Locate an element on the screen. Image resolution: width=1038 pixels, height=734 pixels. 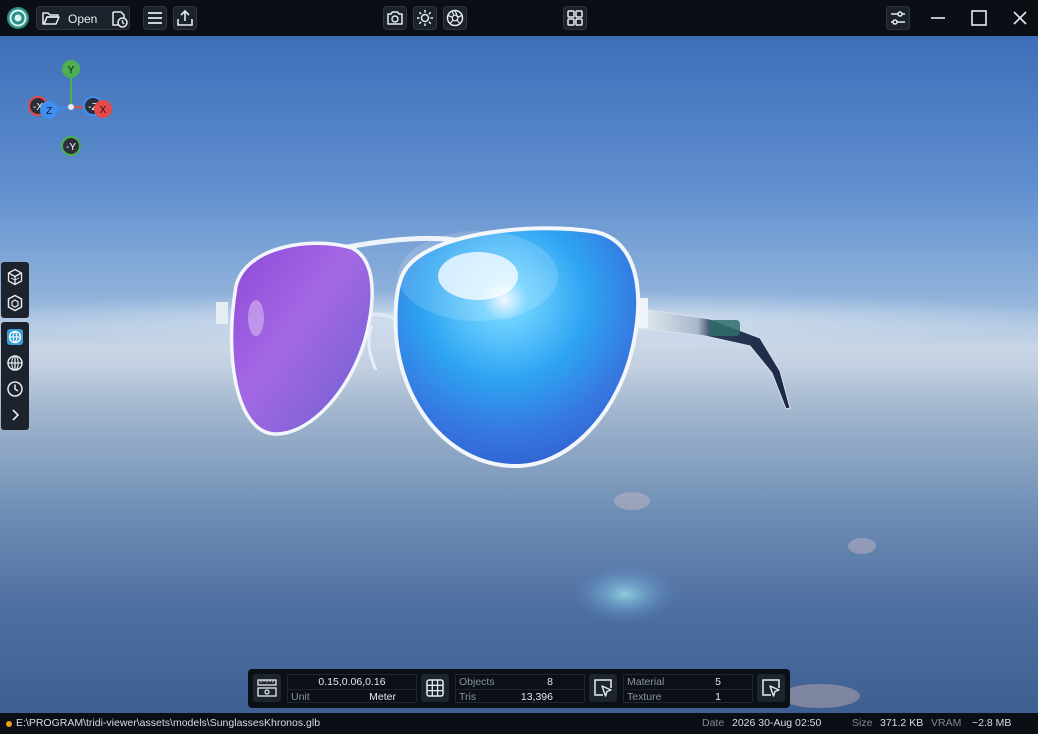
aperture-icon is located at coordinates (455, 18).